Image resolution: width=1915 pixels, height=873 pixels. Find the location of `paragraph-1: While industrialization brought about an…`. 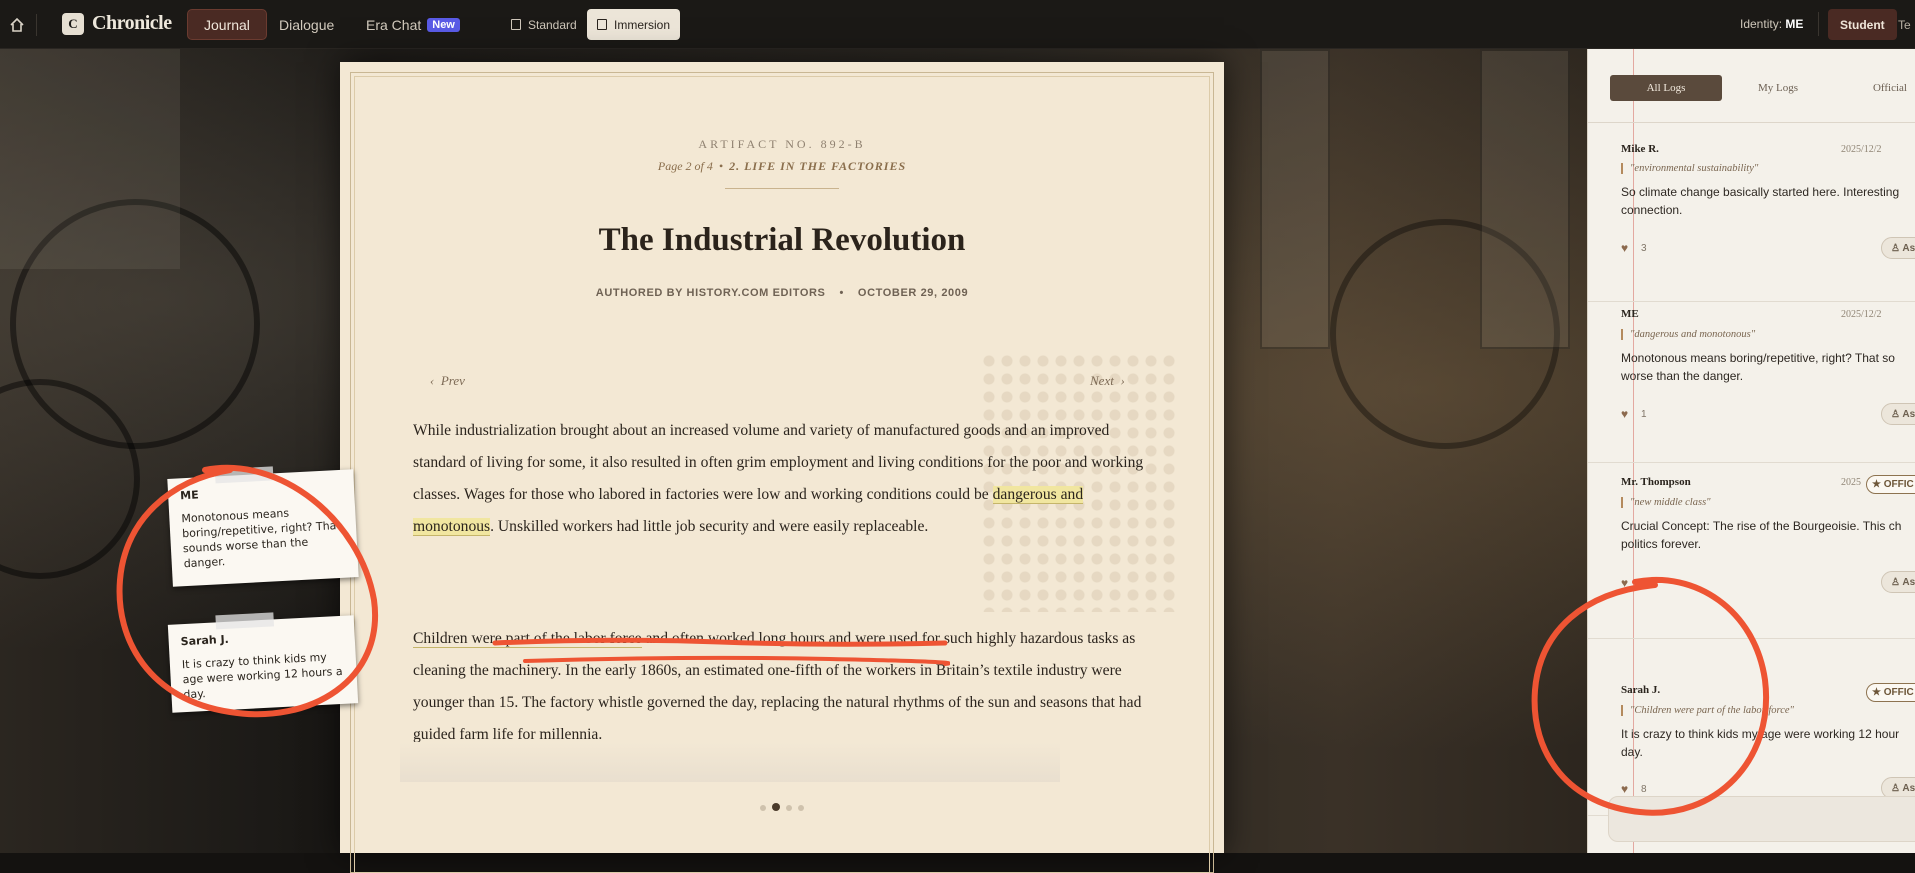

paragraph-1: While industrialization brought about an… is located at coordinates (783, 479).